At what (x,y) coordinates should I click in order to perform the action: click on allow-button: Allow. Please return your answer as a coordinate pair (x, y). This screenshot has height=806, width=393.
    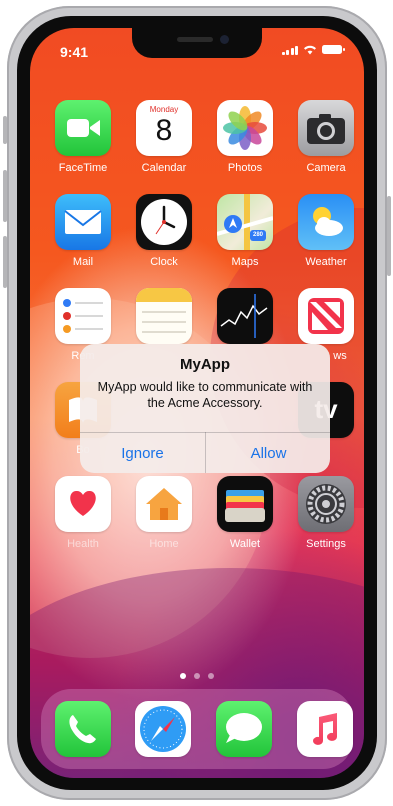
    Looking at the image, I should click on (268, 453).